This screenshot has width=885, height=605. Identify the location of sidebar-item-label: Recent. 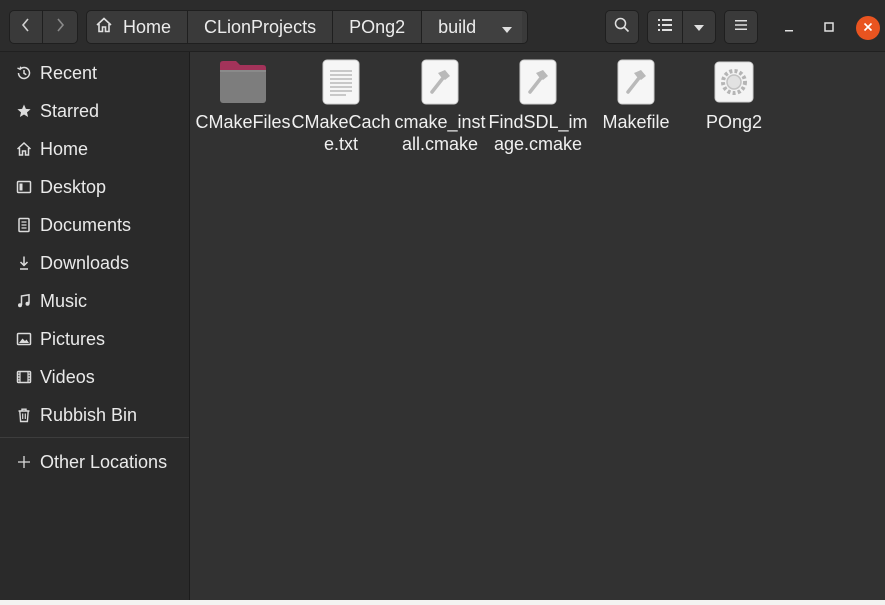
(69, 72).